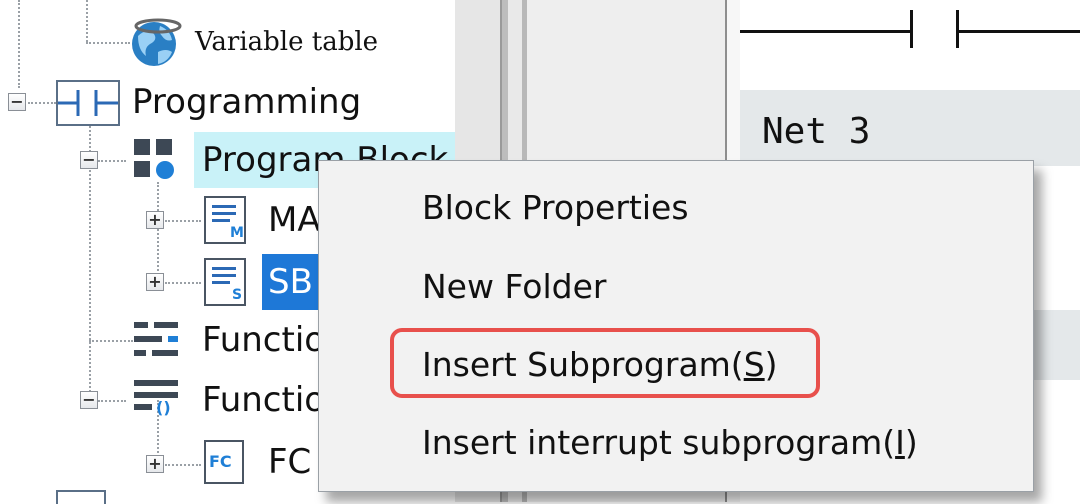  I want to click on tree-item-function-1: Functio, so click(263, 340).